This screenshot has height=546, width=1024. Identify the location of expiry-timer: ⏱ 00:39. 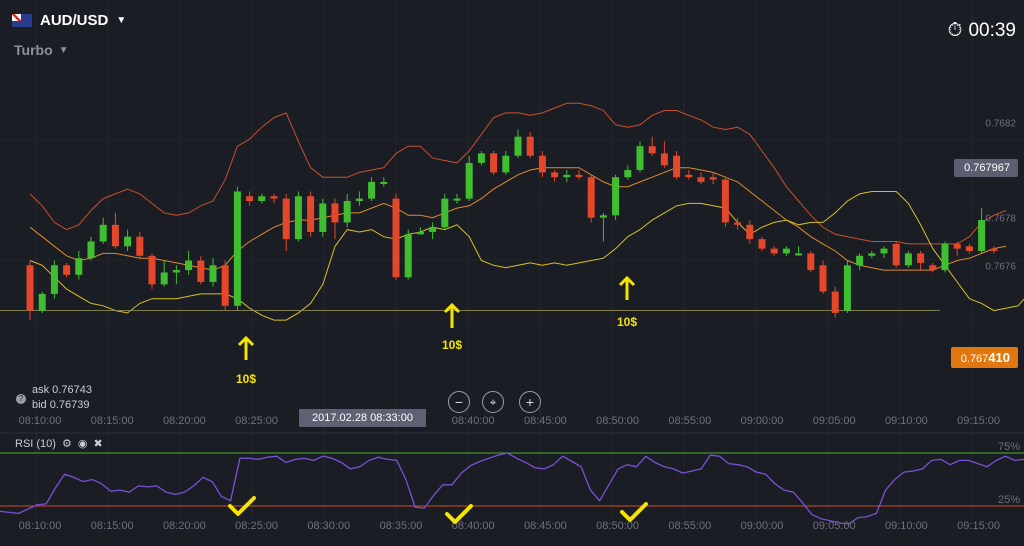
(982, 31).